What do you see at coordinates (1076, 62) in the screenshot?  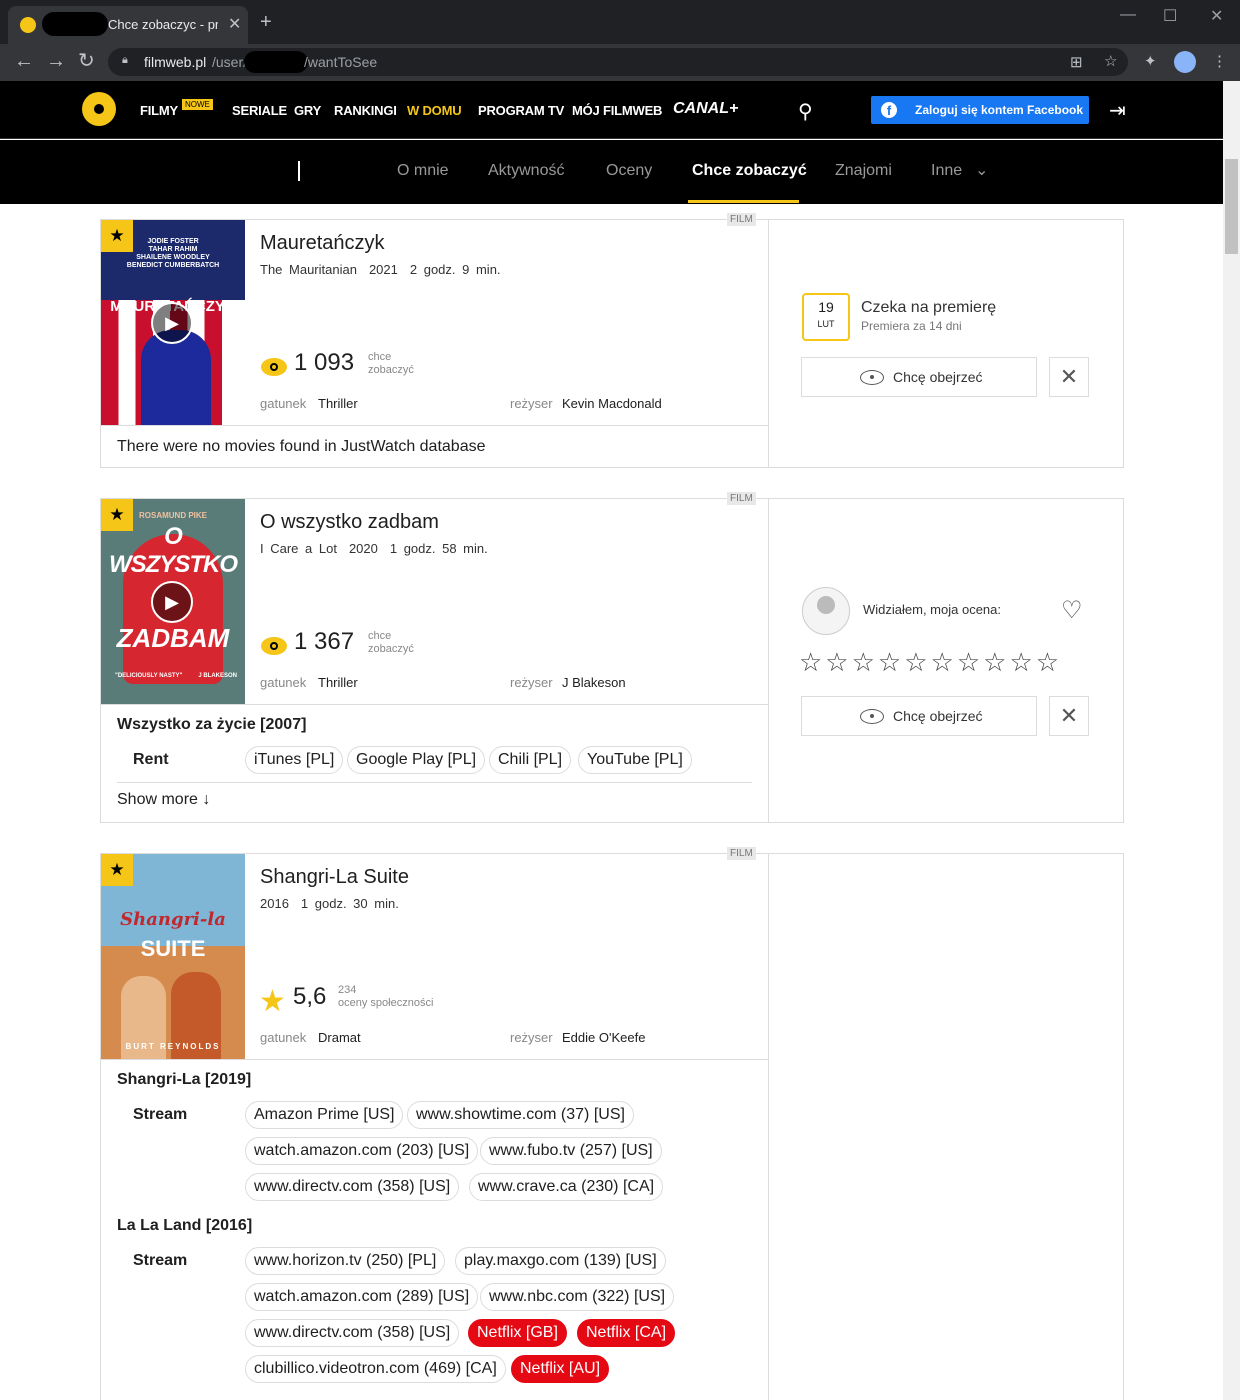 I see `translate-icon: ⊞` at bounding box center [1076, 62].